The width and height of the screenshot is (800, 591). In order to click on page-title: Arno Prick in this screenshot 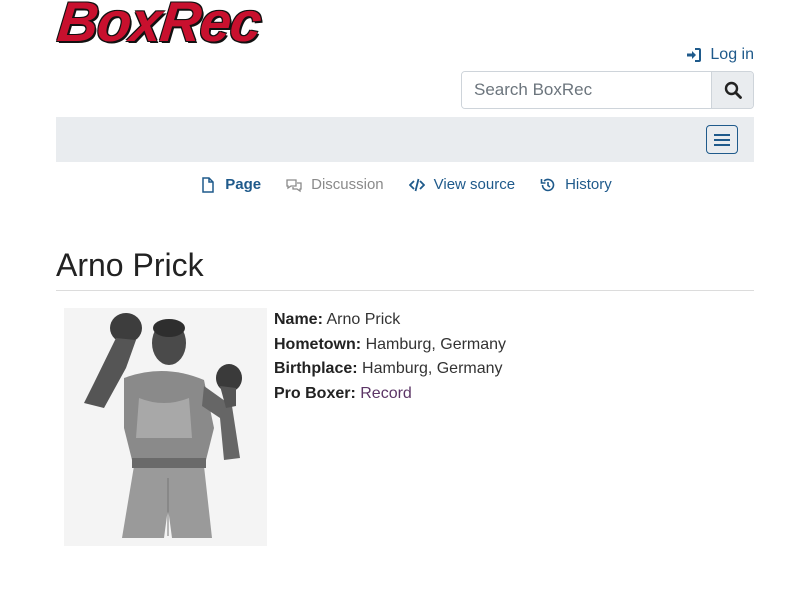, I will do `click(130, 265)`.